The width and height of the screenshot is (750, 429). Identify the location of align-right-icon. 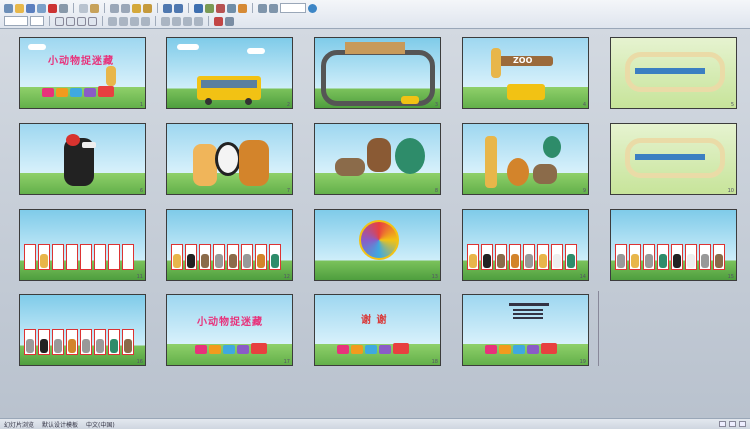
(134, 21).